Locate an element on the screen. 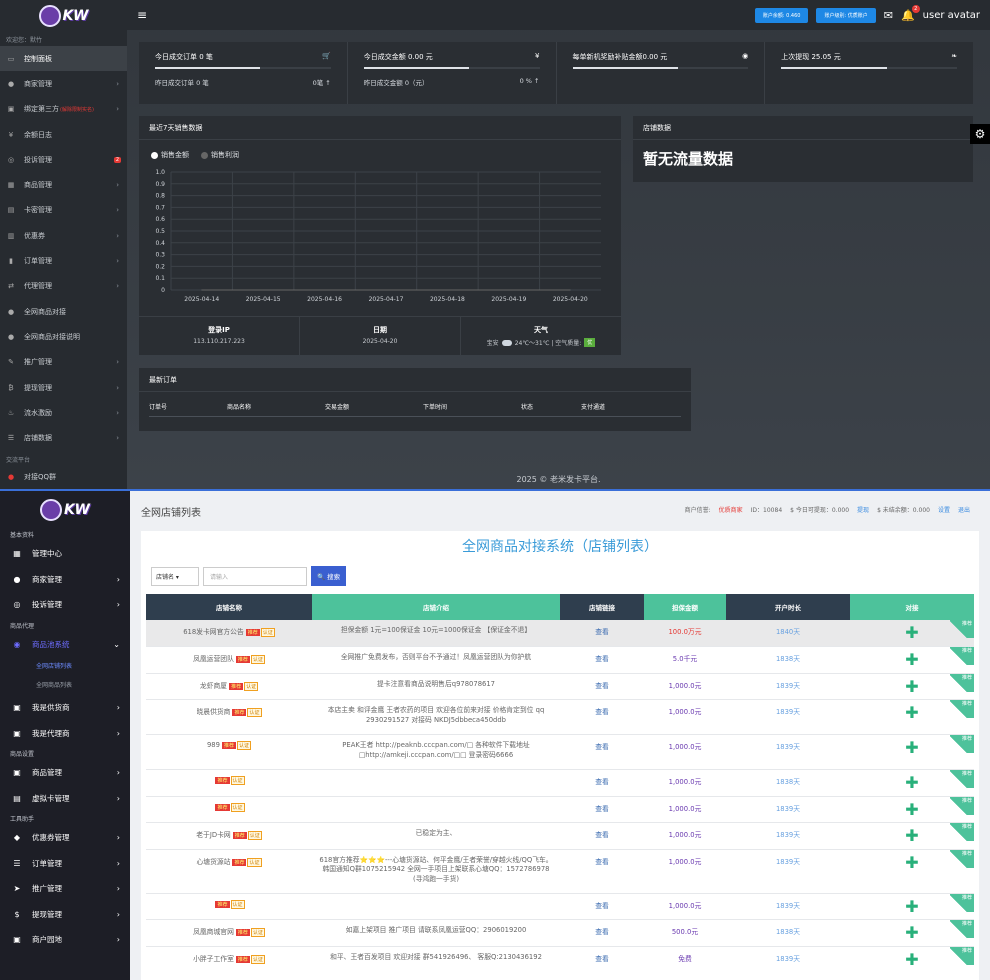 The image size is (990, 980). sidebar-item: ☰ 订单管理 › is located at coordinates (65, 864).